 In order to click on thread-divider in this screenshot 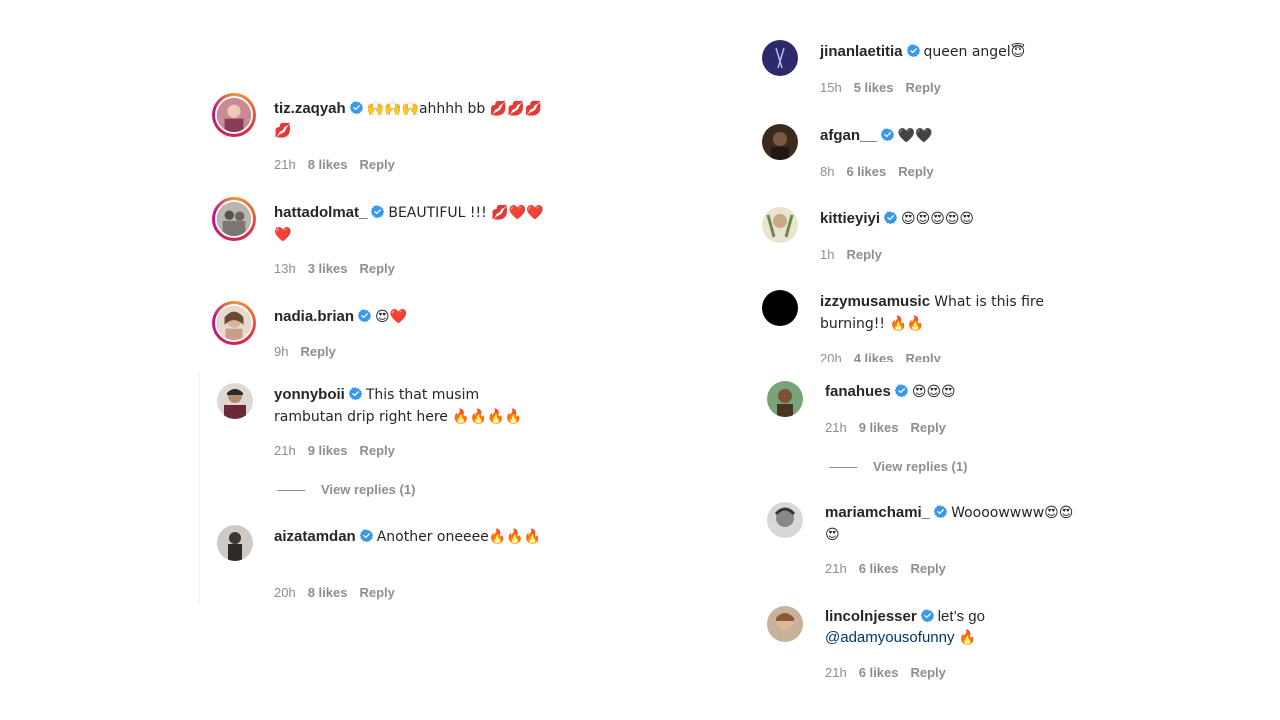, I will do `click(199, 488)`.